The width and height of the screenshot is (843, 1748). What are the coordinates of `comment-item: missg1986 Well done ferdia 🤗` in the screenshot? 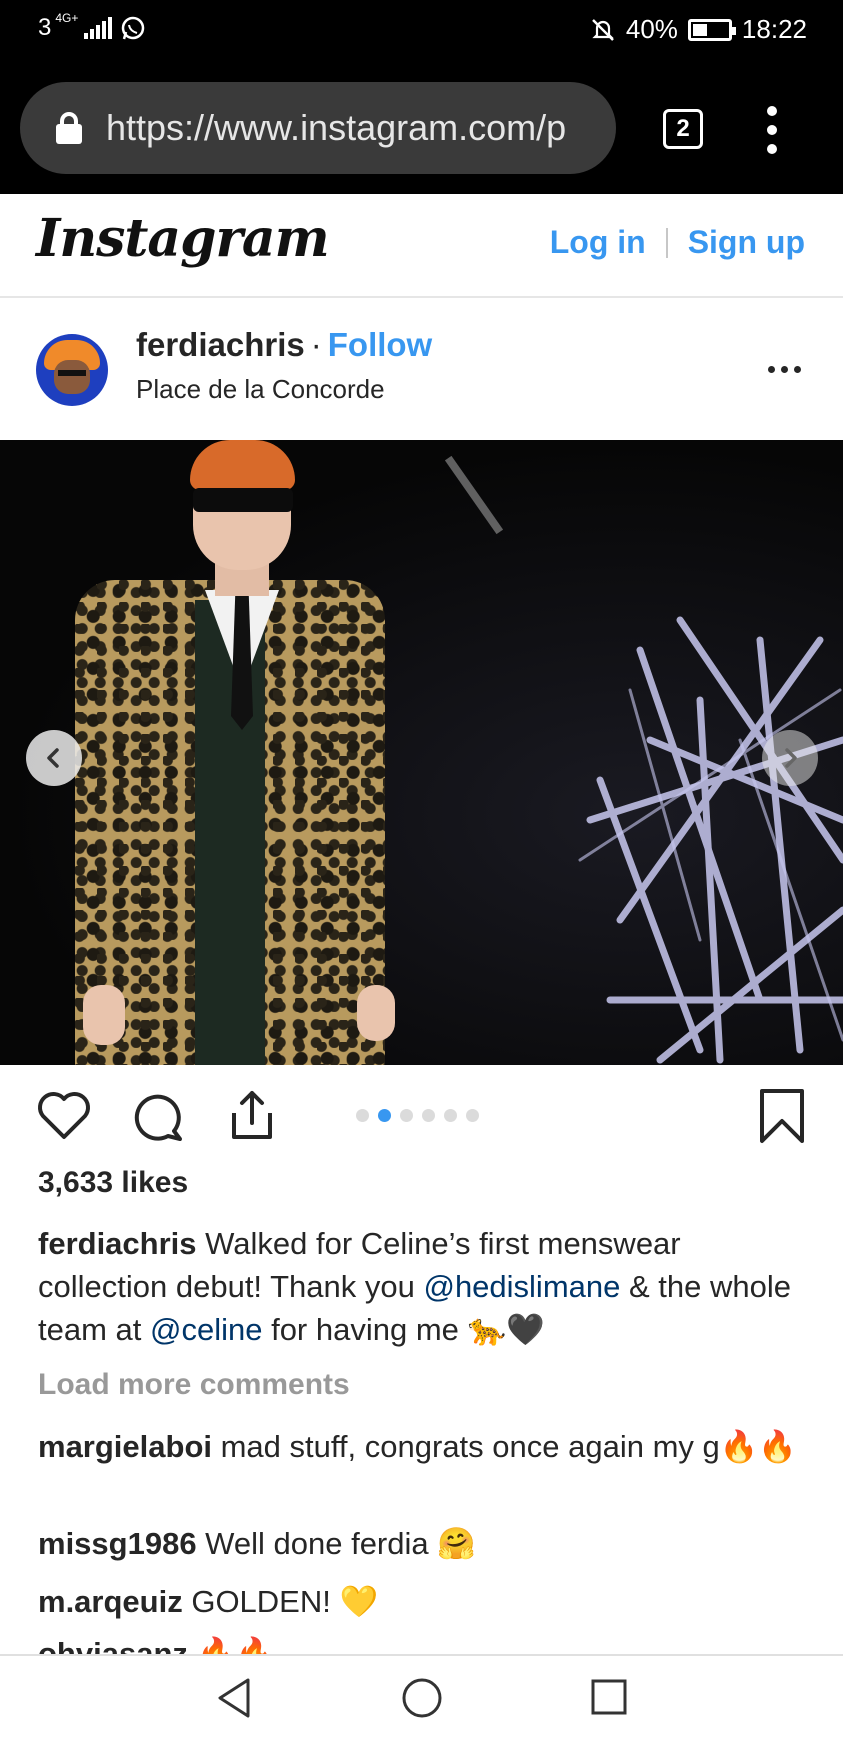 It's located at (428, 1544).